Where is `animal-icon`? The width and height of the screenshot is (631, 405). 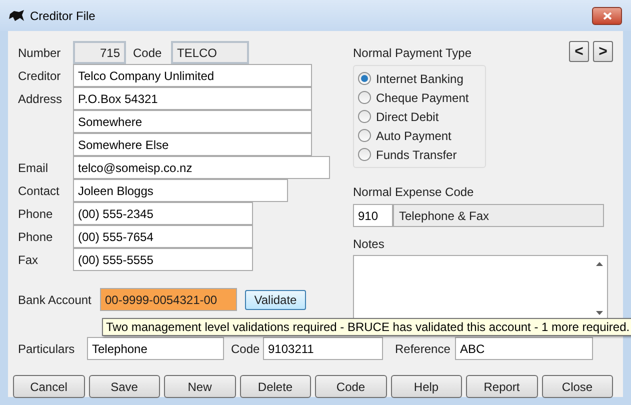
animal-icon is located at coordinates (17, 16).